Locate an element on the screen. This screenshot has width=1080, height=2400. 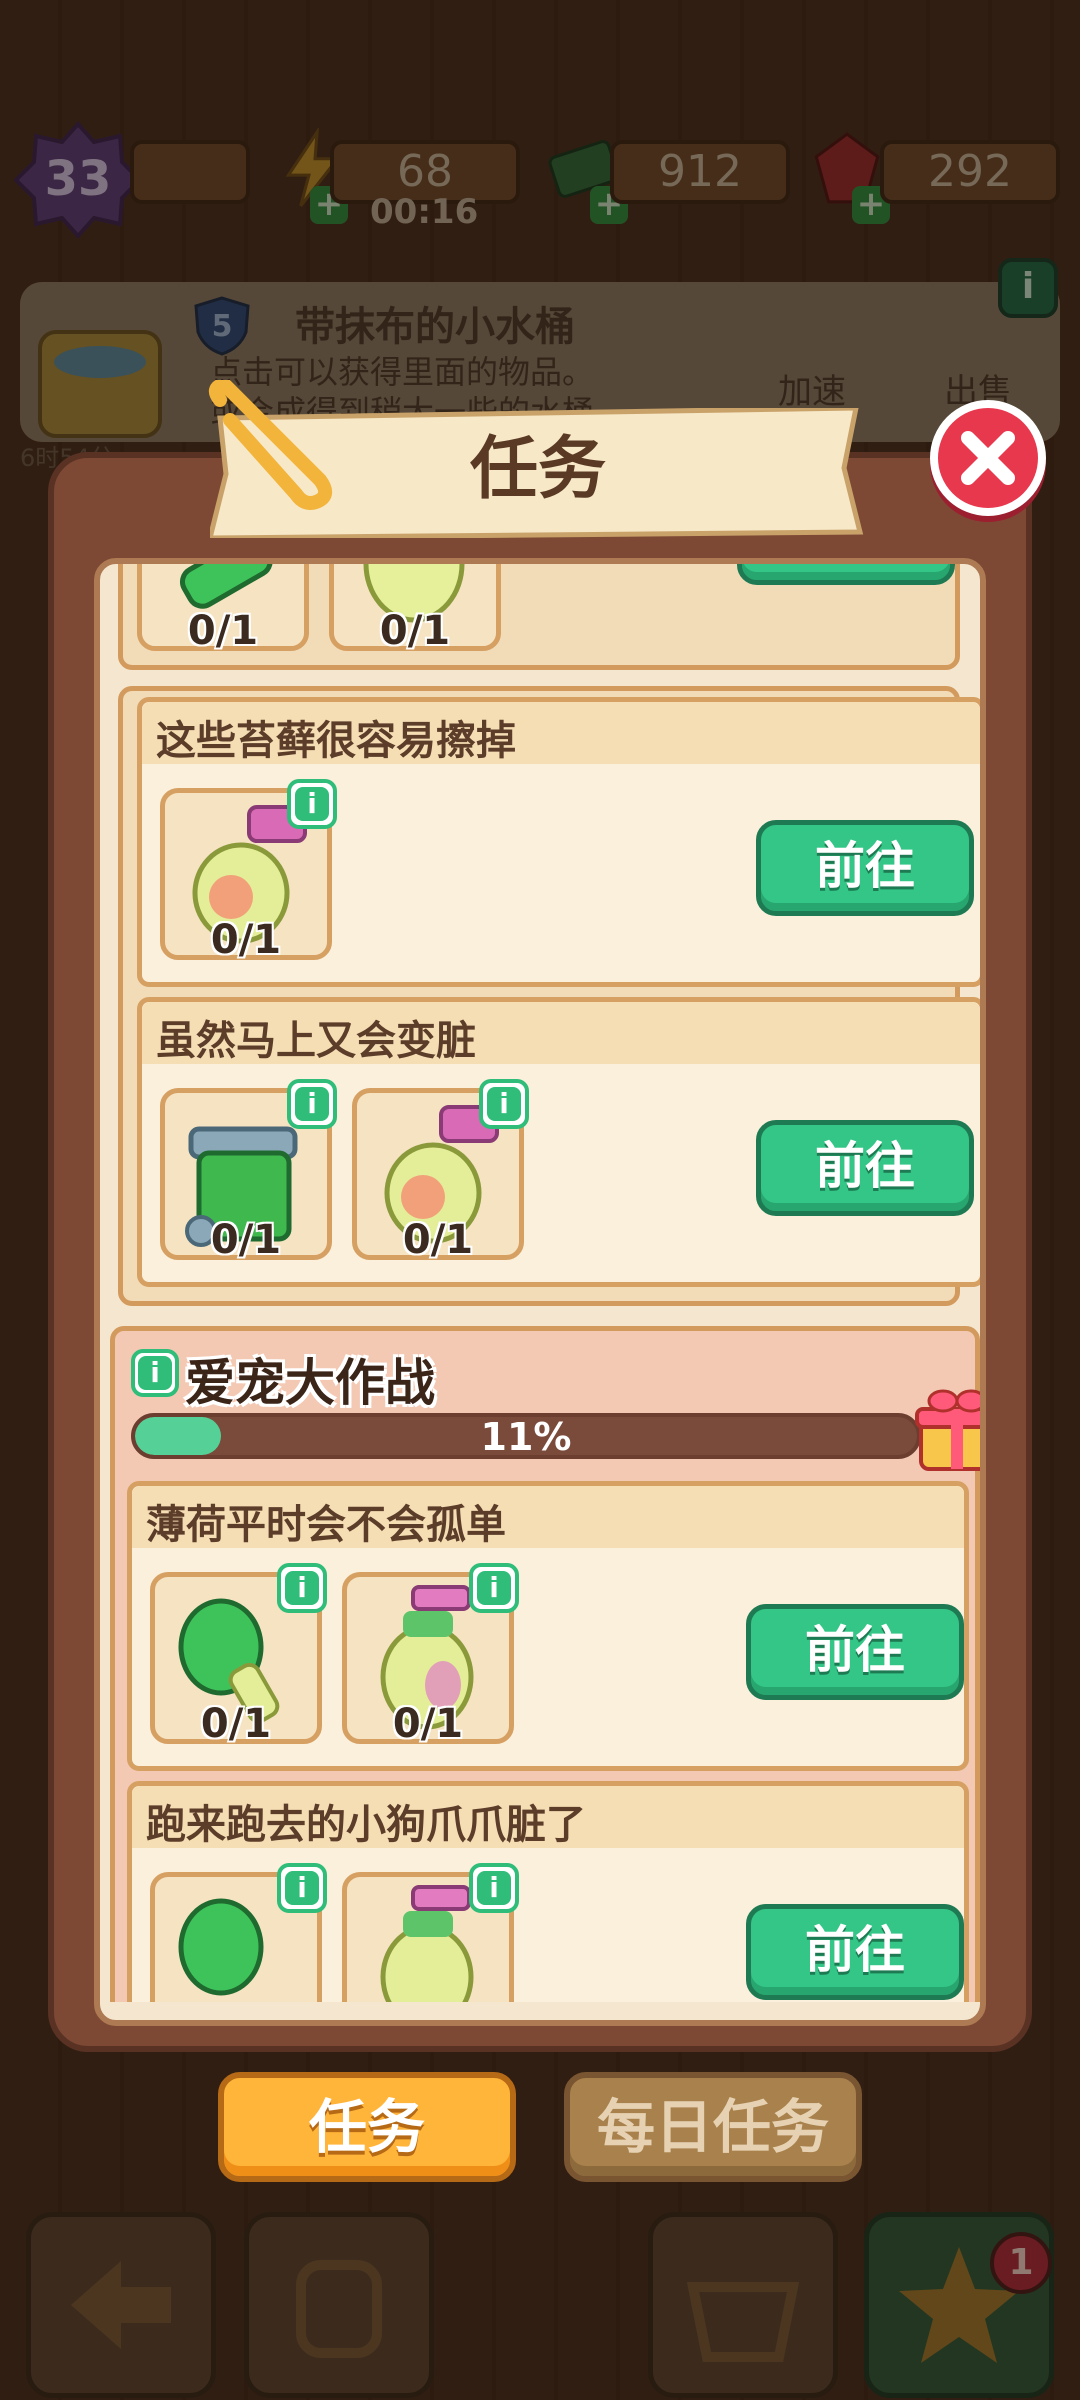
task-header: 跑来跑去的小狗爪爪脏了 is located at coordinates (548, 1817).